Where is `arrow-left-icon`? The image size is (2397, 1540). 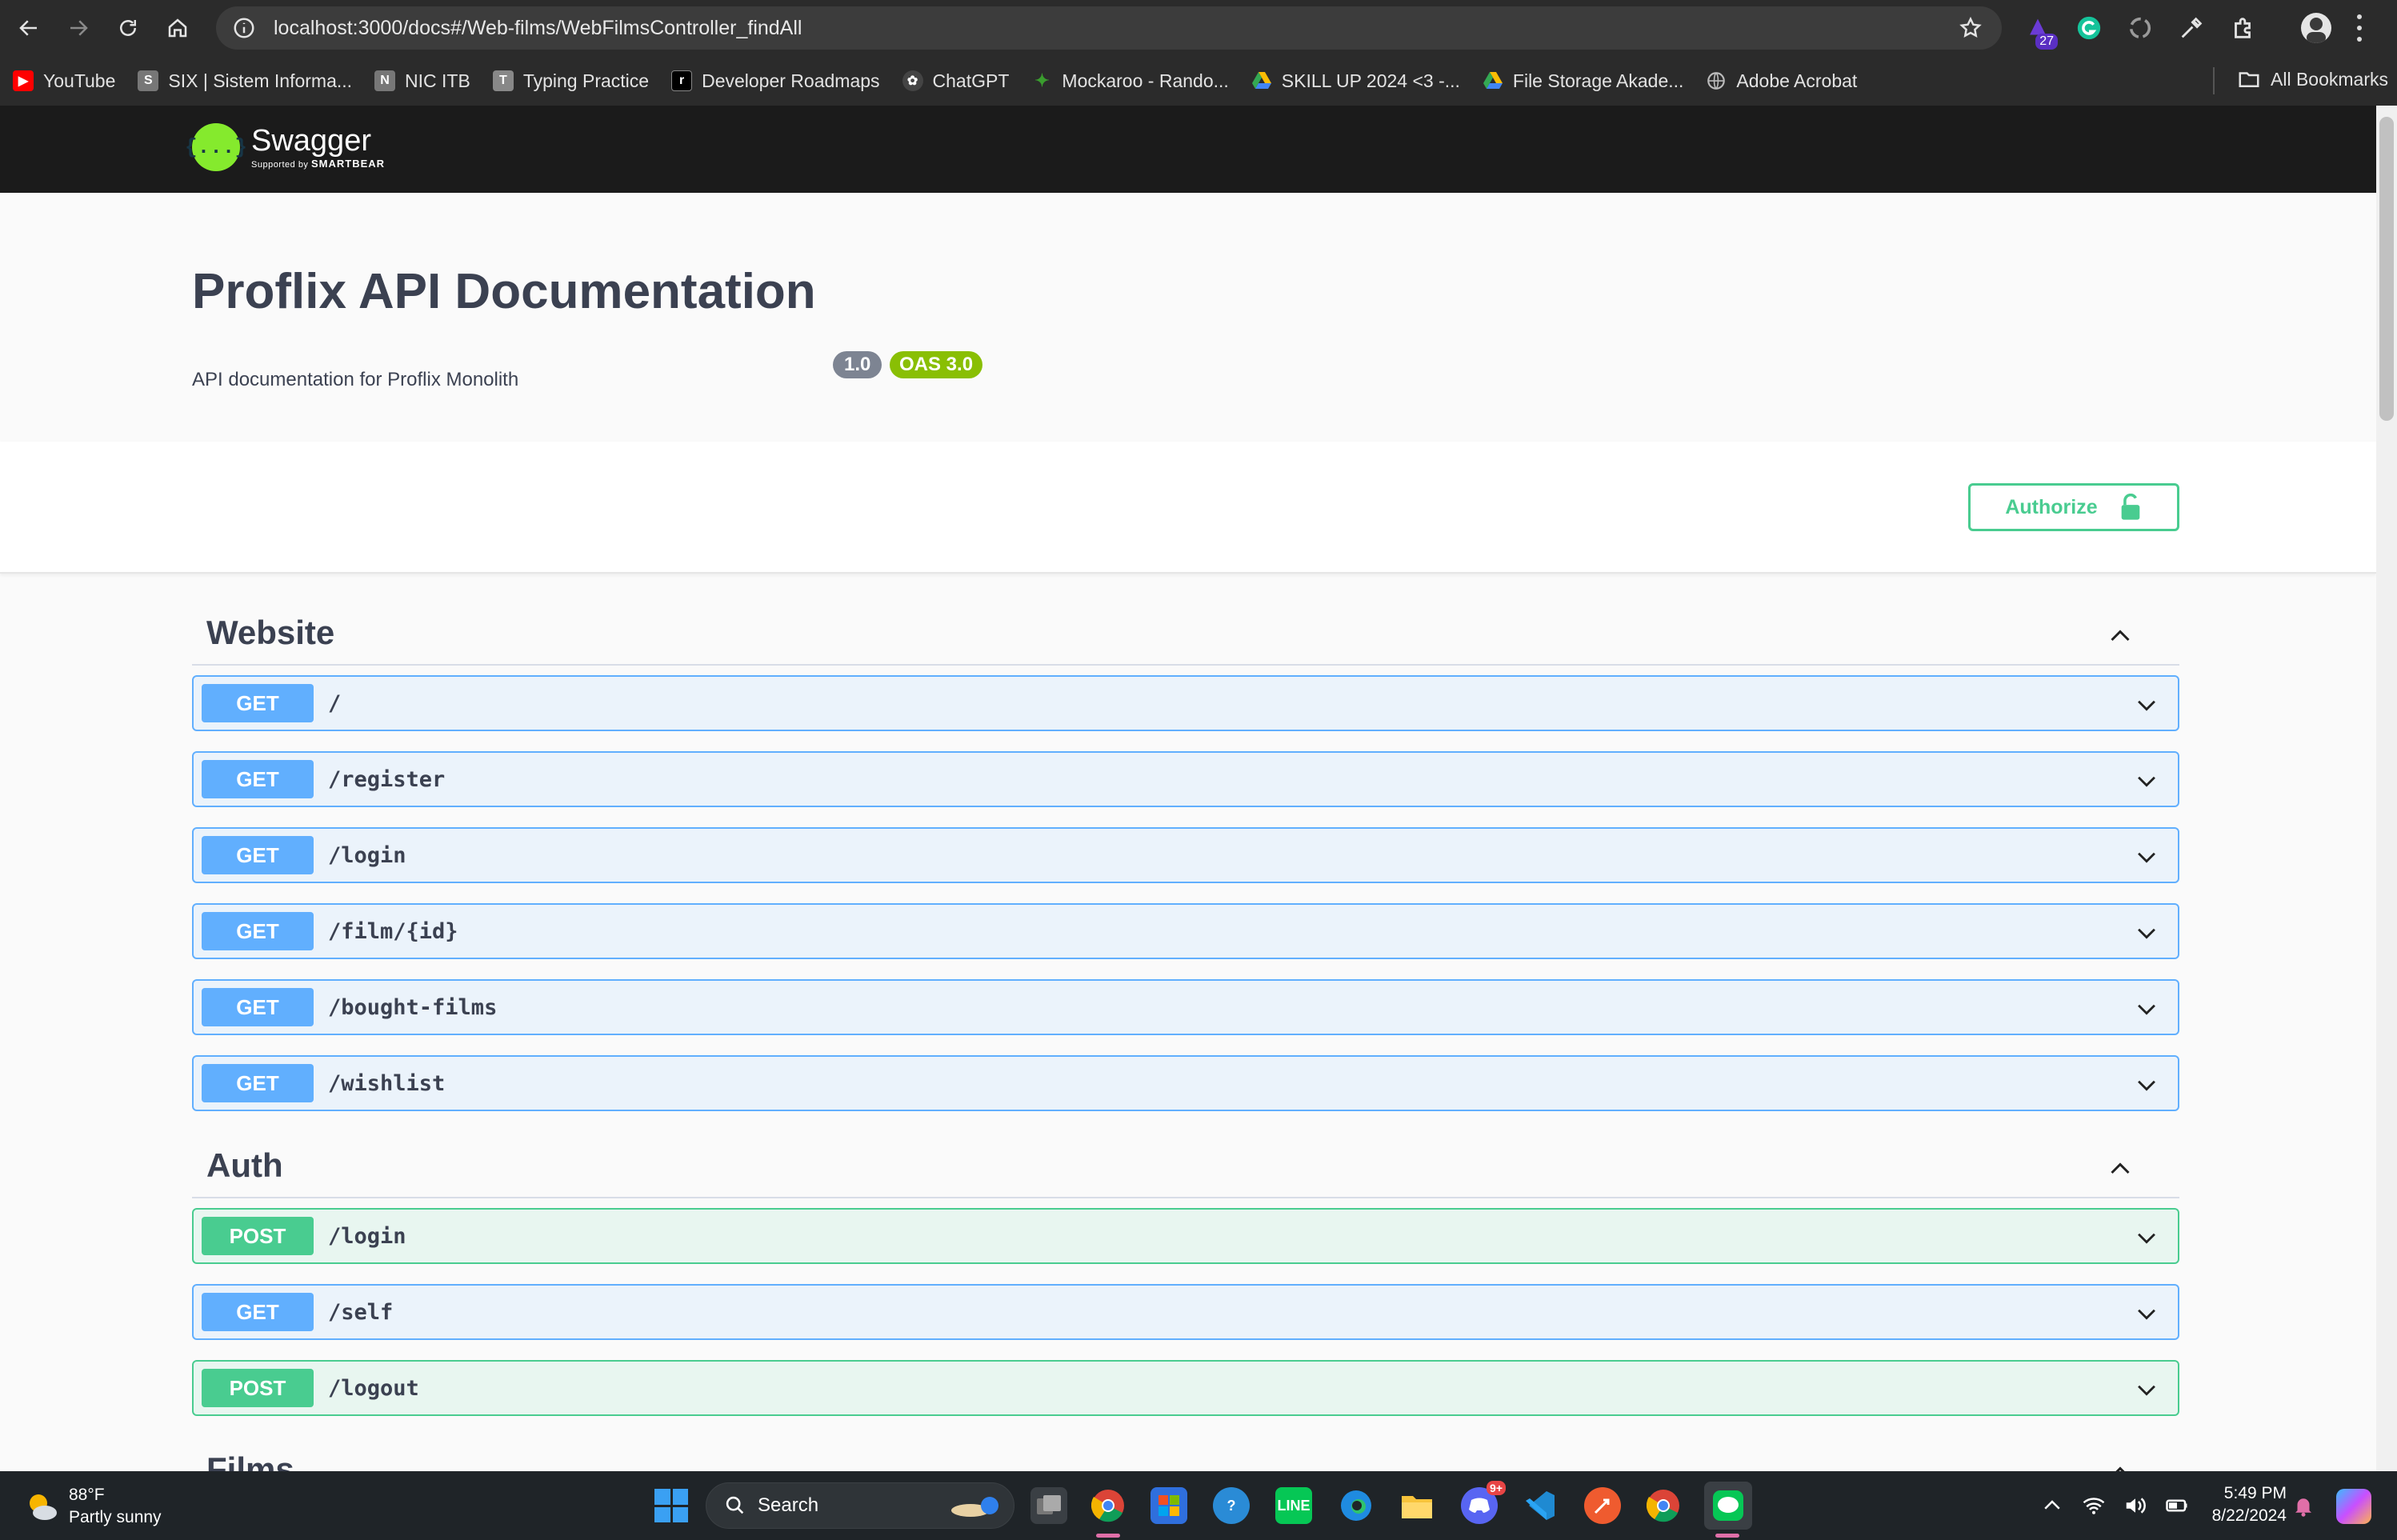 arrow-left-icon is located at coordinates (28, 28).